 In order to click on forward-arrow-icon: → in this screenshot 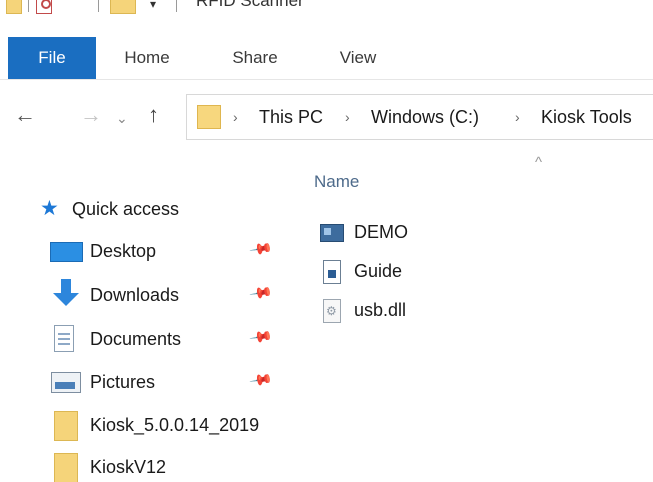, I will do `click(91, 115)`.